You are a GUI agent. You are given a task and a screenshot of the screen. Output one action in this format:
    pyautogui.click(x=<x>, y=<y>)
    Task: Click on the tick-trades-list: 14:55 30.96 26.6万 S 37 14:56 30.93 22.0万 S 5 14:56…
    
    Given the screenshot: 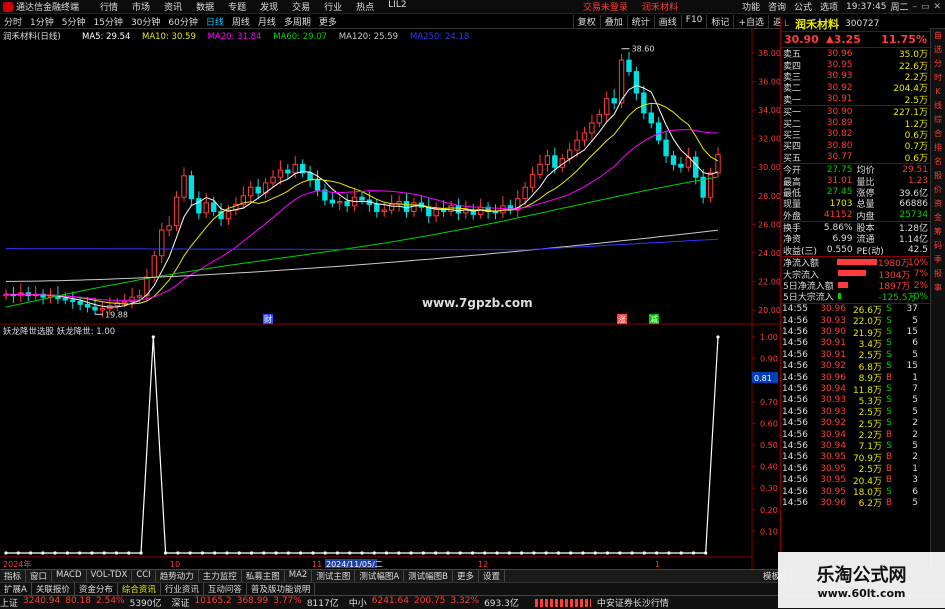 What is the action you would take?
    pyautogui.click(x=855, y=406)
    